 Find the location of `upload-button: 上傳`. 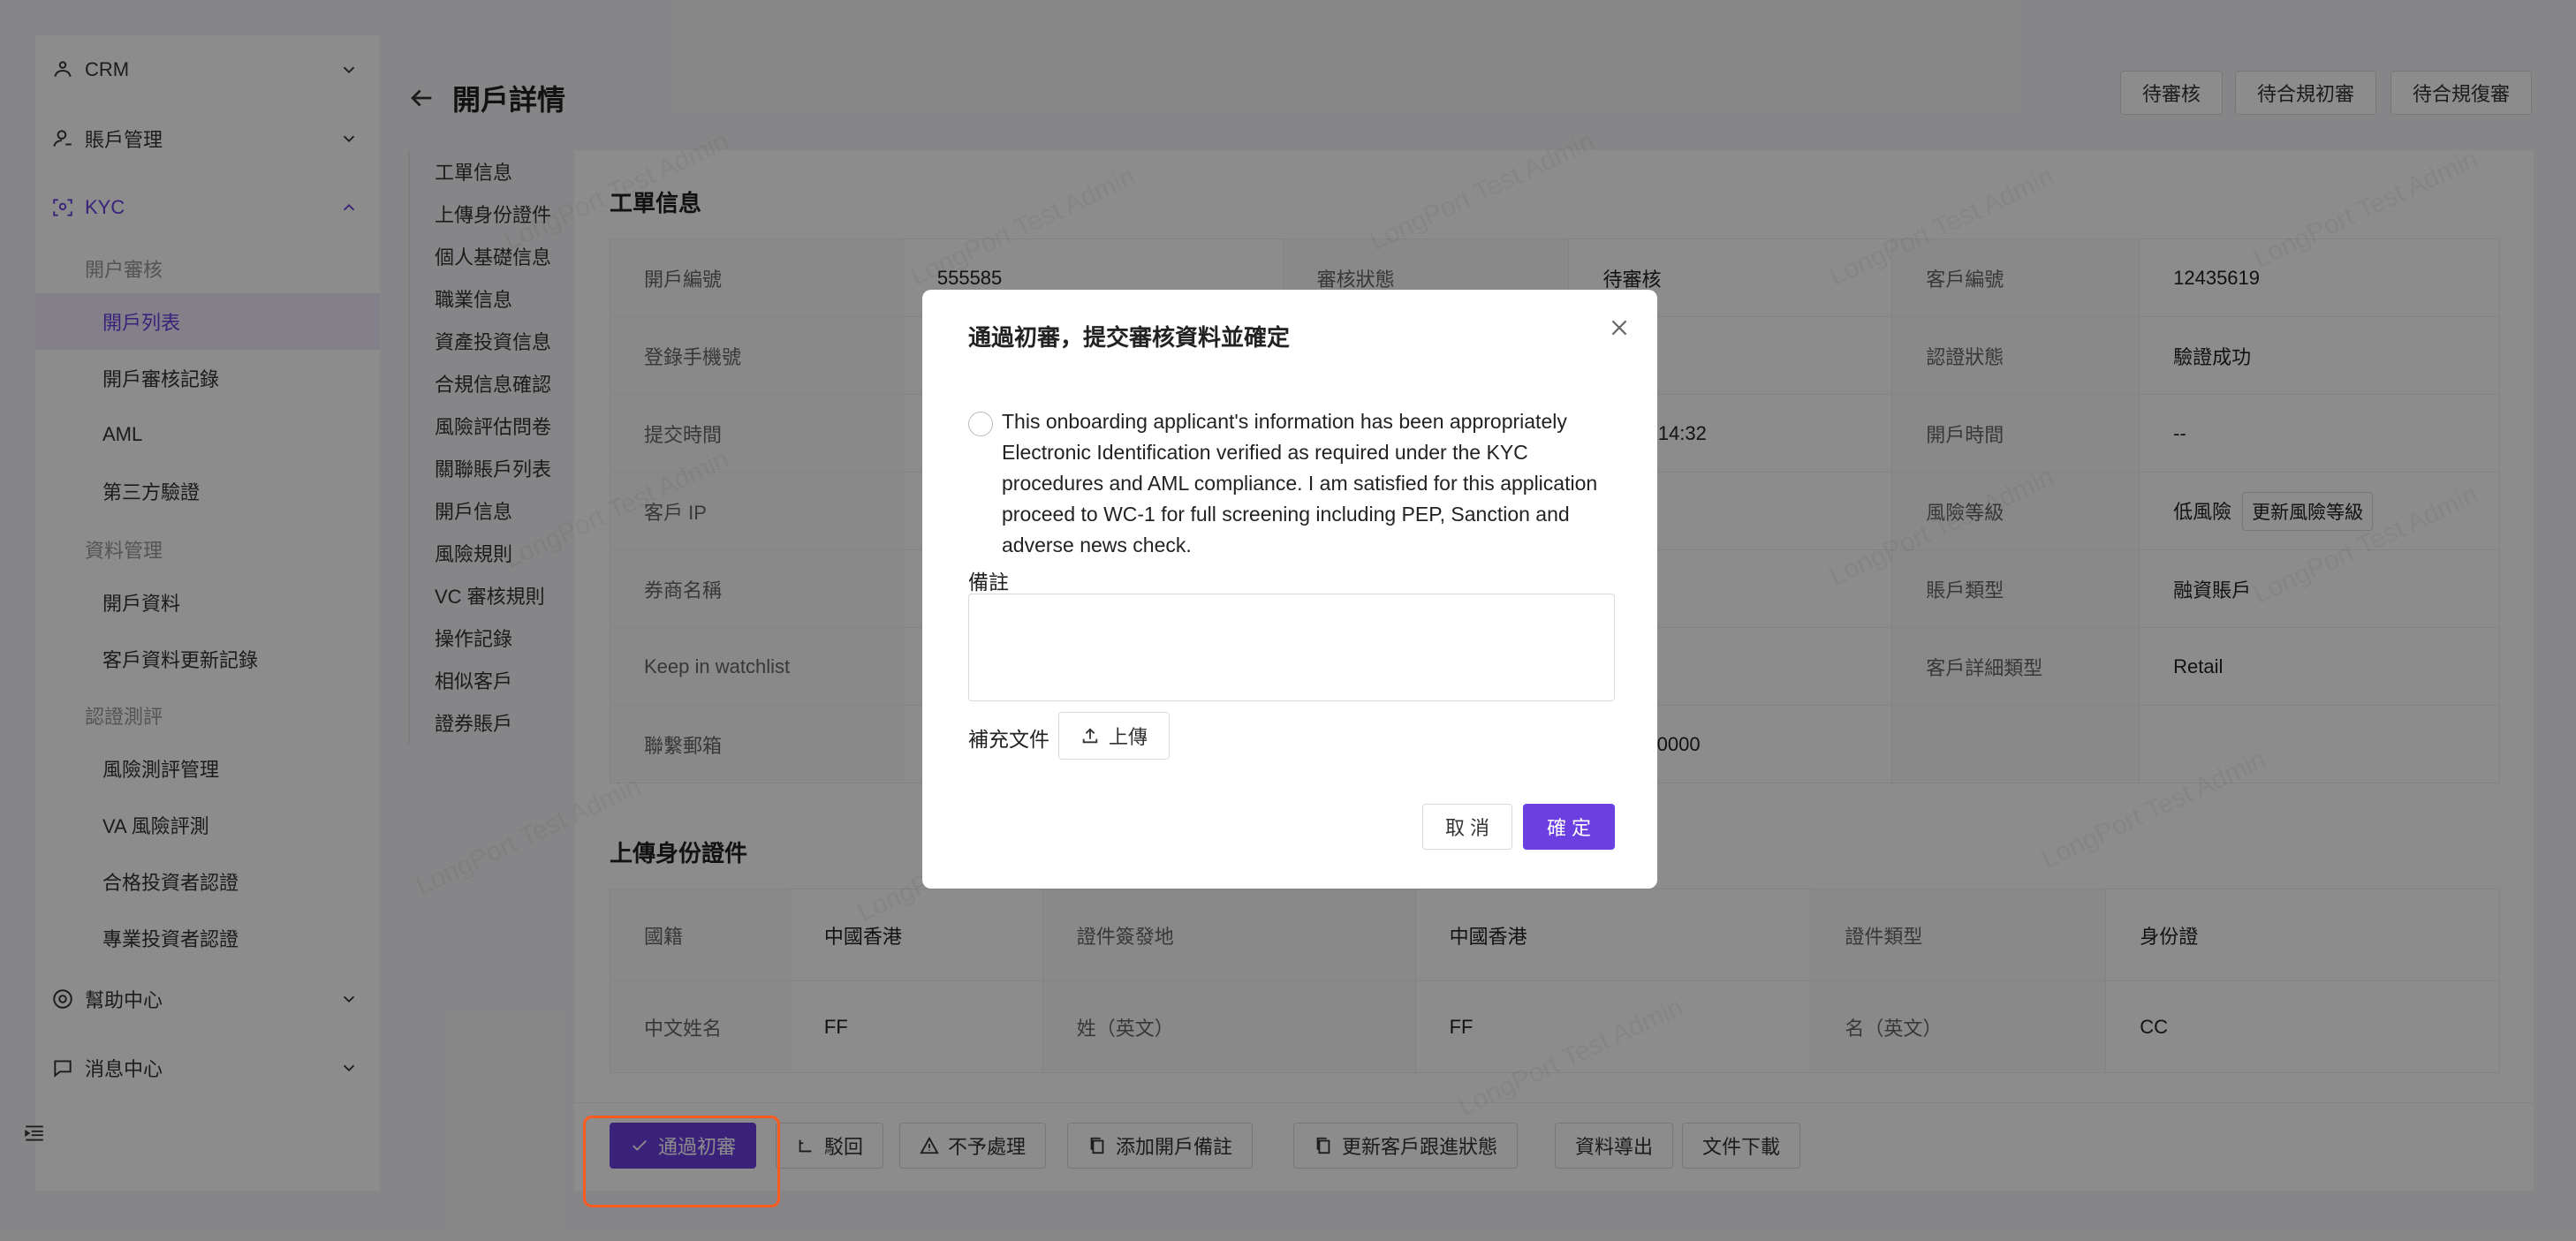

upload-button: 上傳 is located at coordinates (1115, 736).